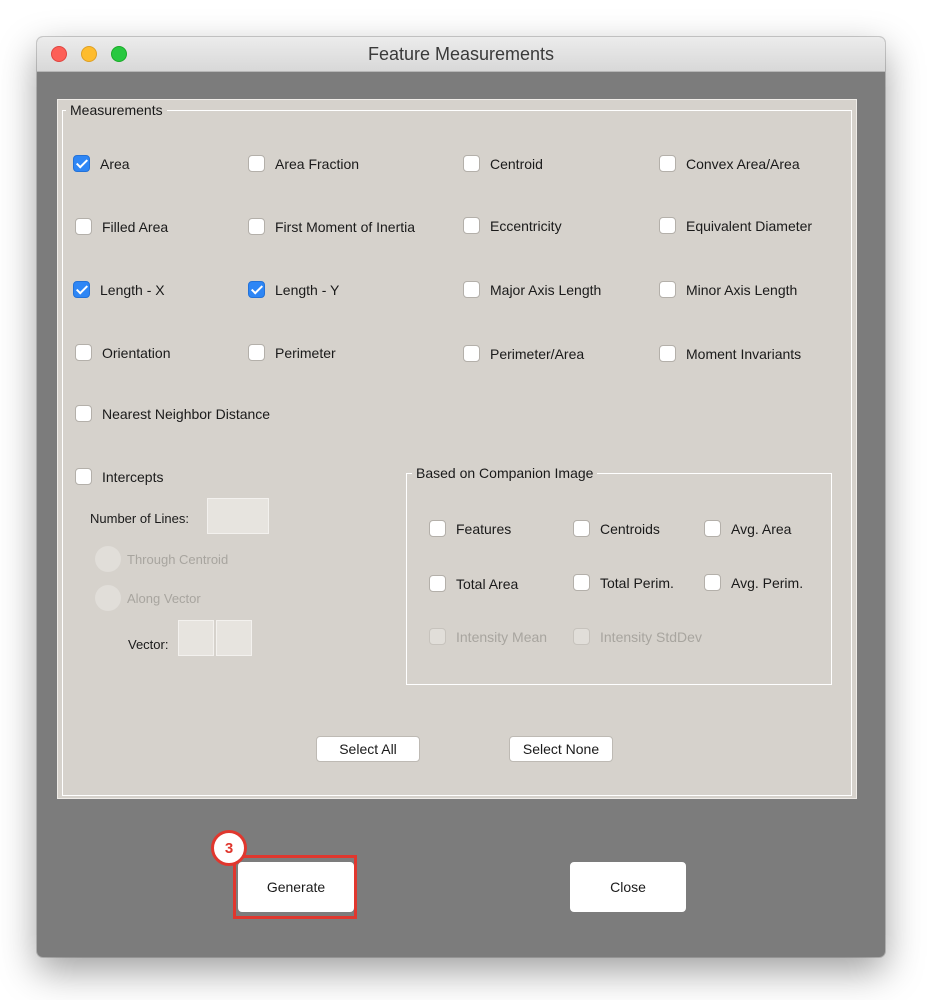  Describe the element at coordinates (256, 352) in the screenshot. I see `checkbox-perimeter-box` at that location.